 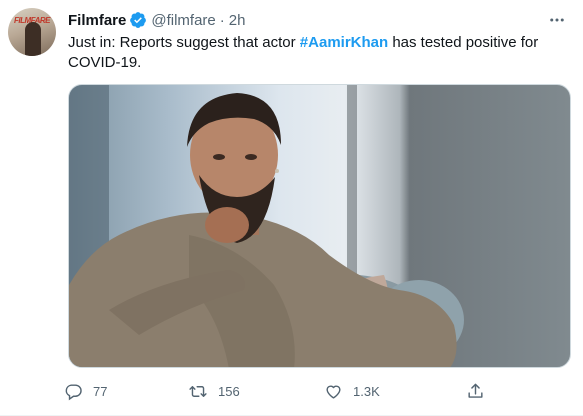 What do you see at coordinates (33, 39) in the screenshot?
I see `avatar-cover-figure` at bounding box center [33, 39].